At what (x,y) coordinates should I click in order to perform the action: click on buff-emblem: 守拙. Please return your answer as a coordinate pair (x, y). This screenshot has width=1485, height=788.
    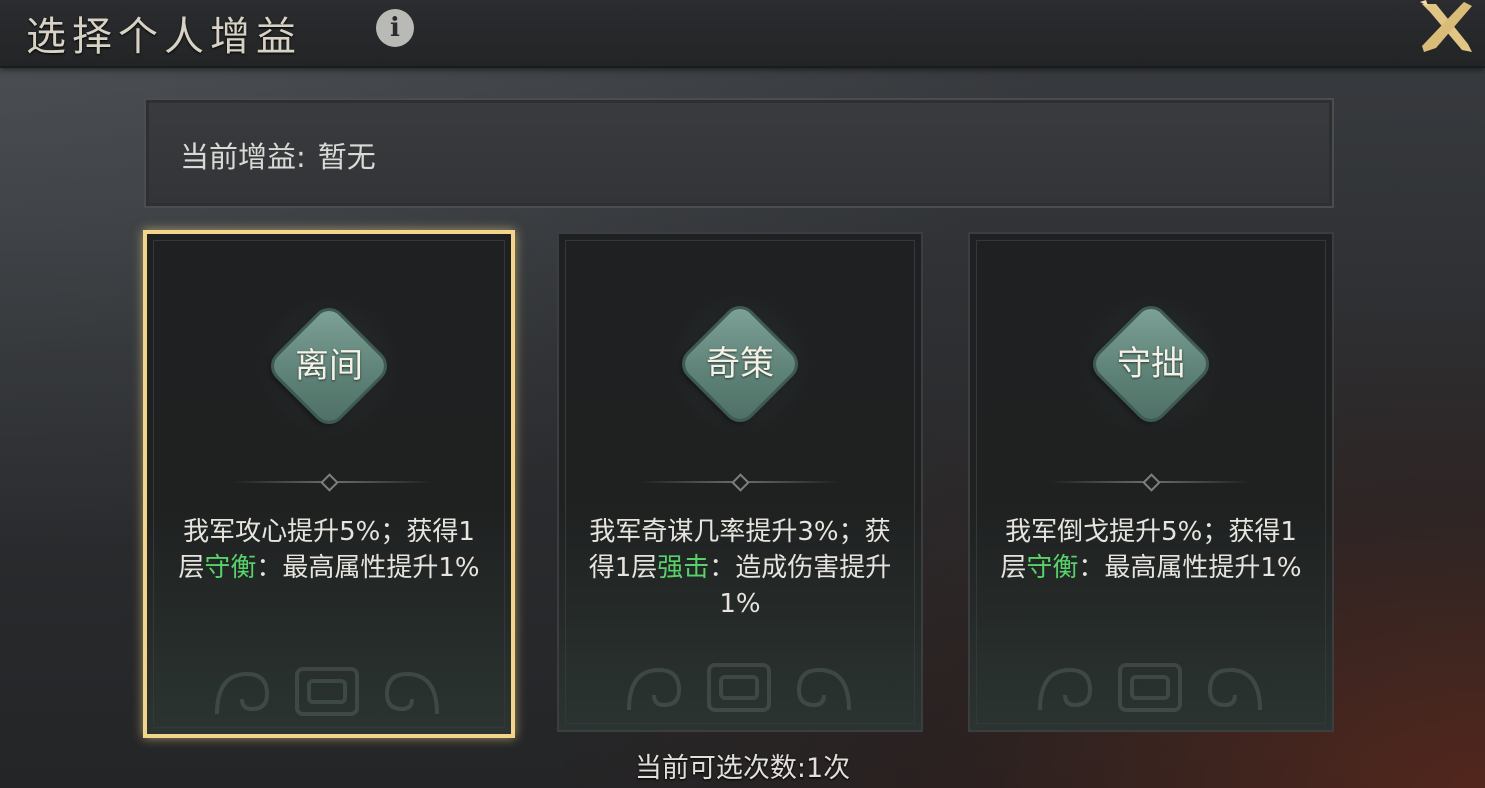
    Looking at the image, I should click on (1151, 364).